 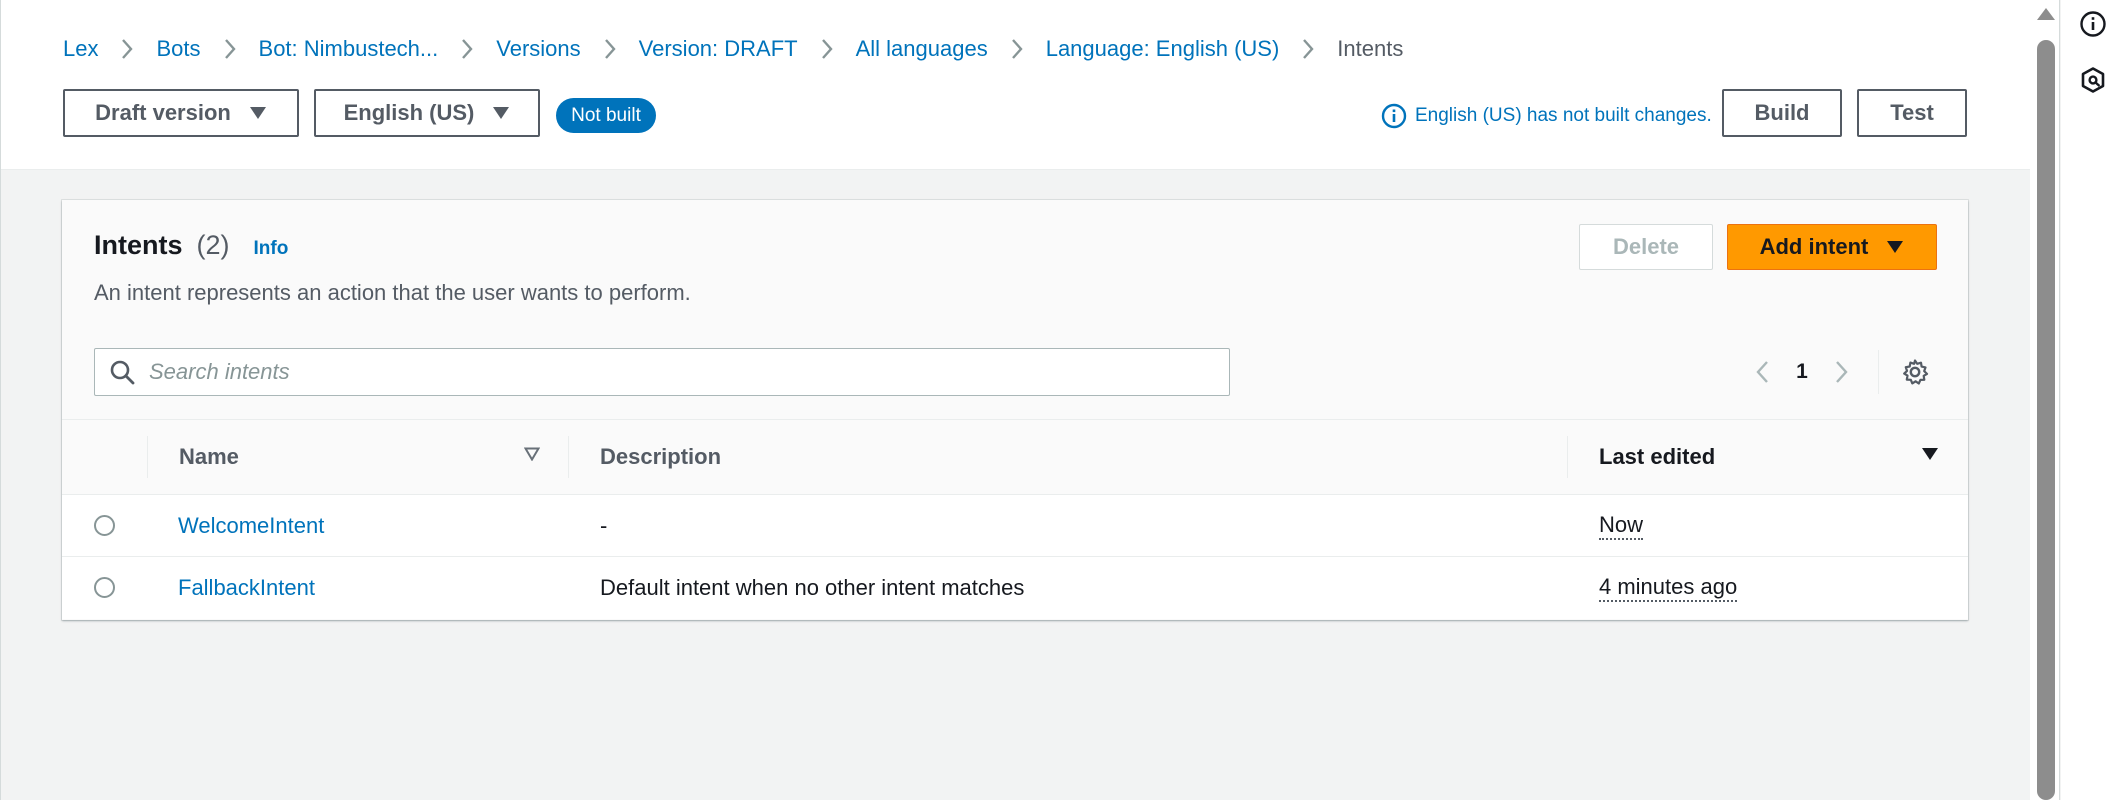 What do you see at coordinates (163, 112) in the screenshot?
I see `version-dropdown-label: Draft version` at bounding box center [163, 112].